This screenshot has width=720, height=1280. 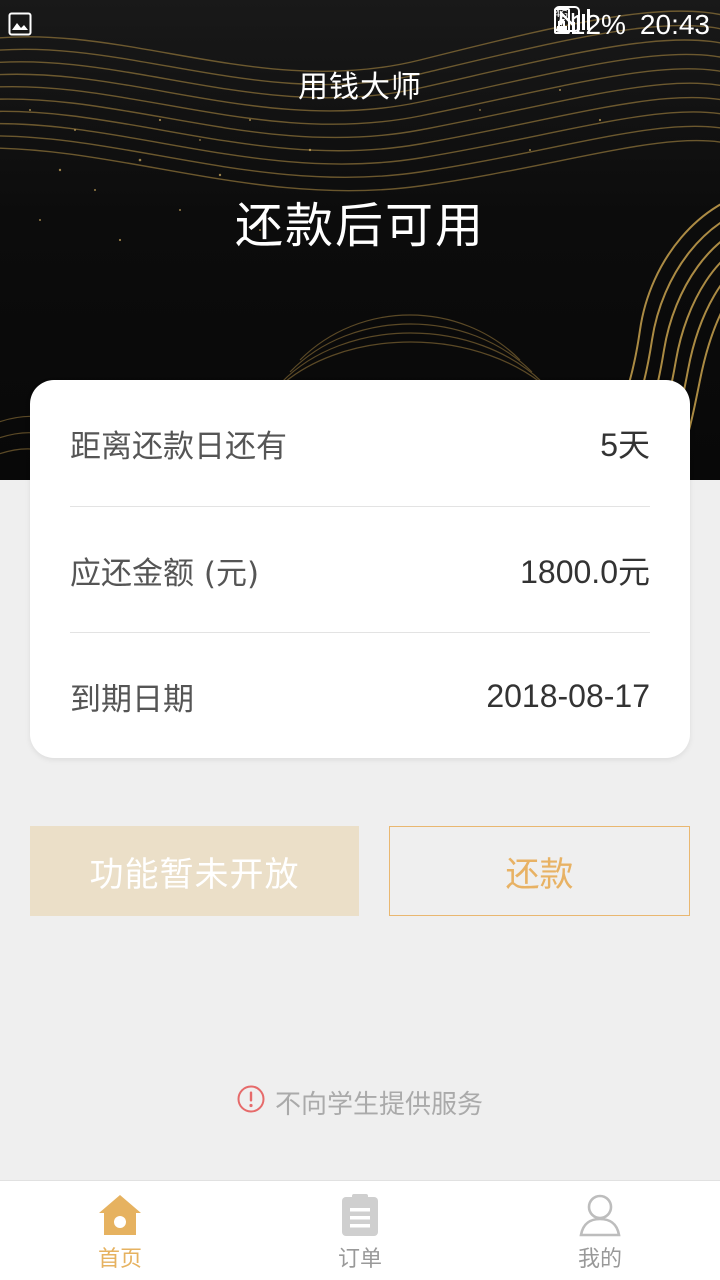 I want to click on repay-button: 还款, so click(x=539, y=871).